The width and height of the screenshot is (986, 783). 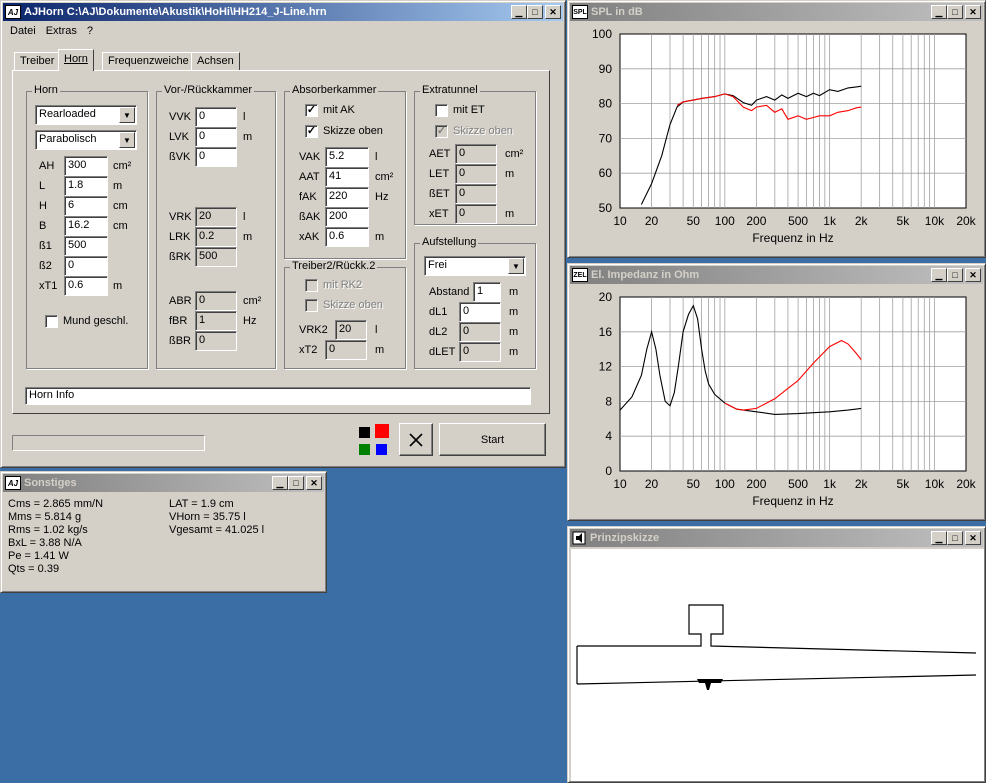 What do you see at coordinates (216, 157) in the screenshot?
I see `bvk-field: 0` at bounding box center [216, 157].